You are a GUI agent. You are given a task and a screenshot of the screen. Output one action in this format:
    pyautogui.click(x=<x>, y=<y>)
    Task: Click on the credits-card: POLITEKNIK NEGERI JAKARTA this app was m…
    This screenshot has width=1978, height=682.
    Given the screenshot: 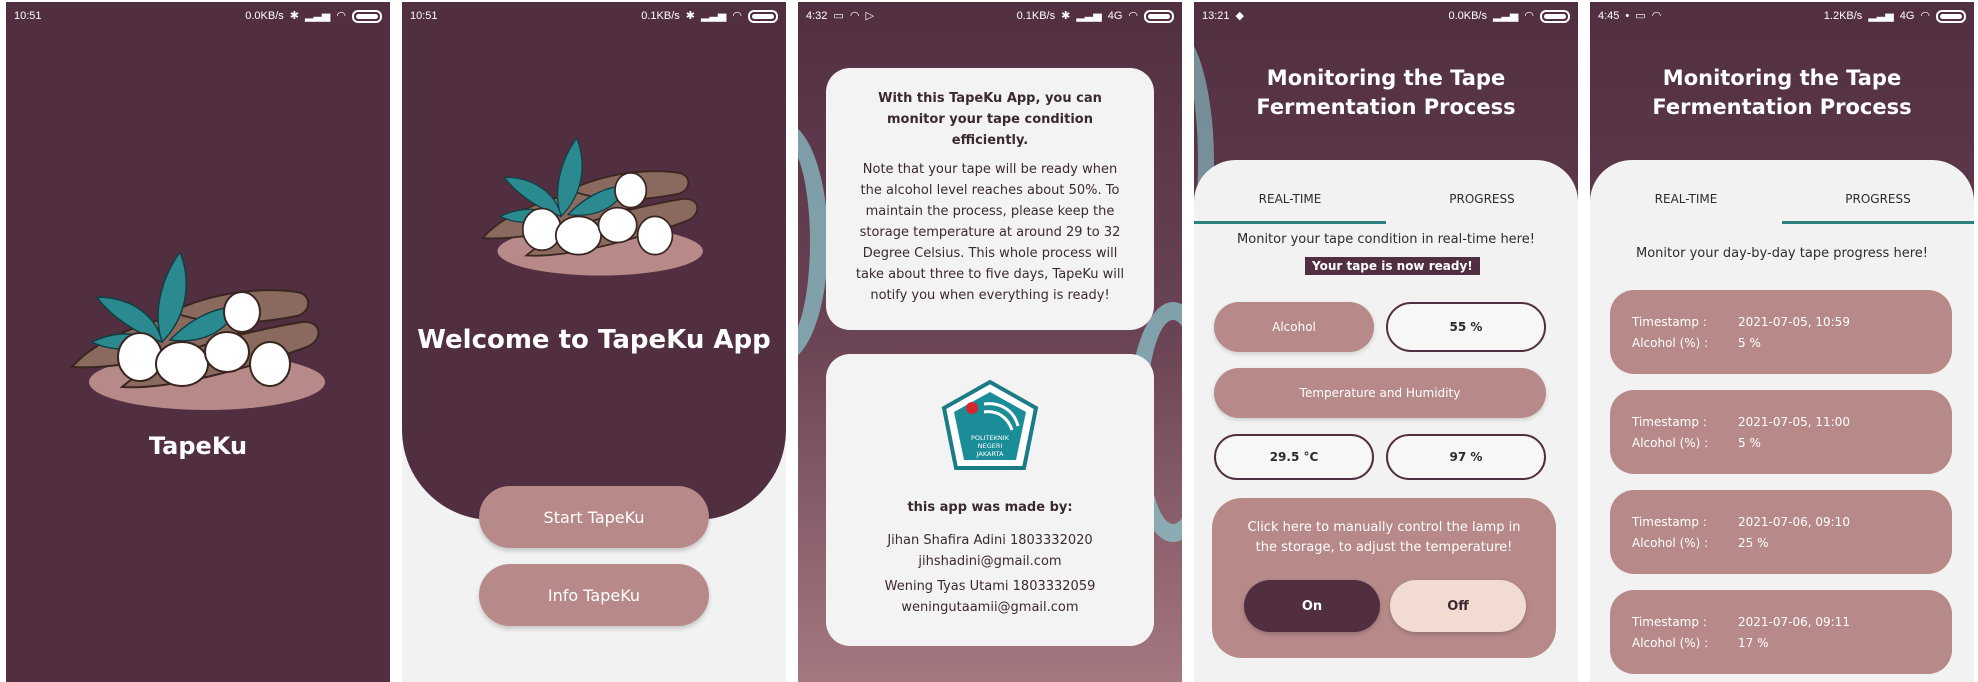 What is the action you would take?
    pyautogui.click(x=990, y=500)
    